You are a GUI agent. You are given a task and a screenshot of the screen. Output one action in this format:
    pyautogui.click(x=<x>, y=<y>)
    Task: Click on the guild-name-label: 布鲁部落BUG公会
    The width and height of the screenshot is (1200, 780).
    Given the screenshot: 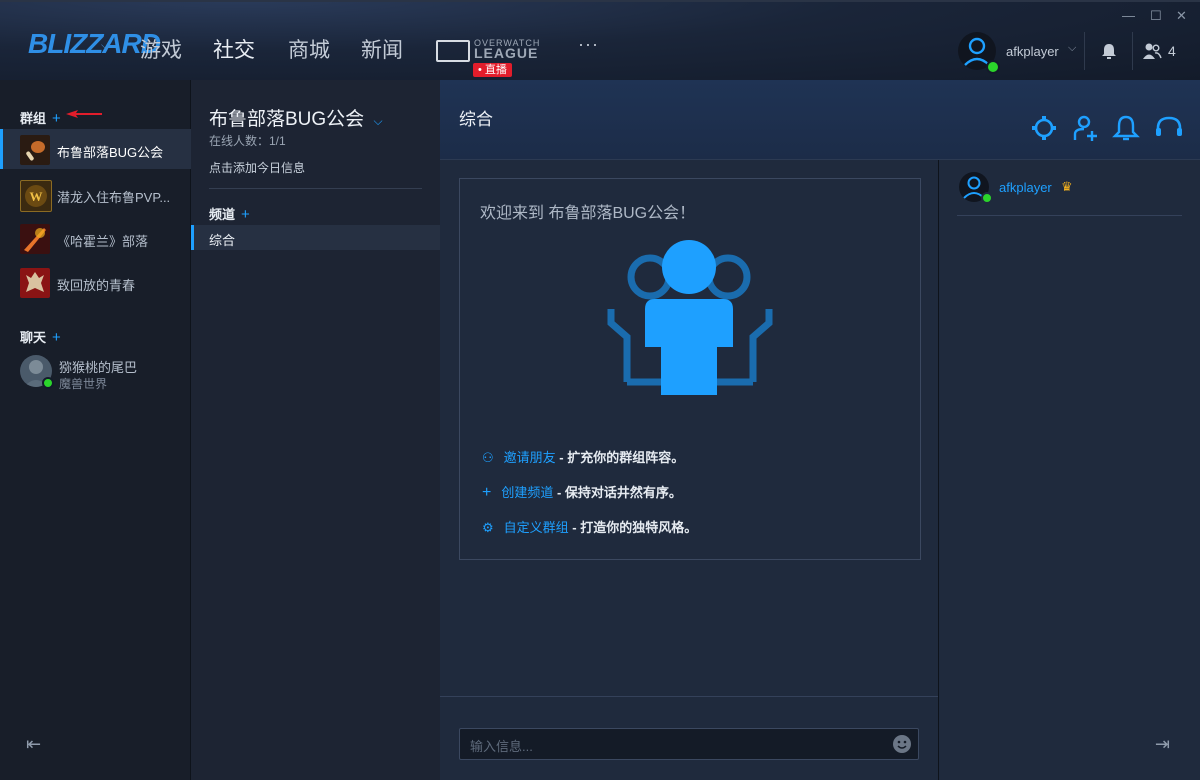 What is the action you would take?
    pyautogui.click(x=287, y=119)
    